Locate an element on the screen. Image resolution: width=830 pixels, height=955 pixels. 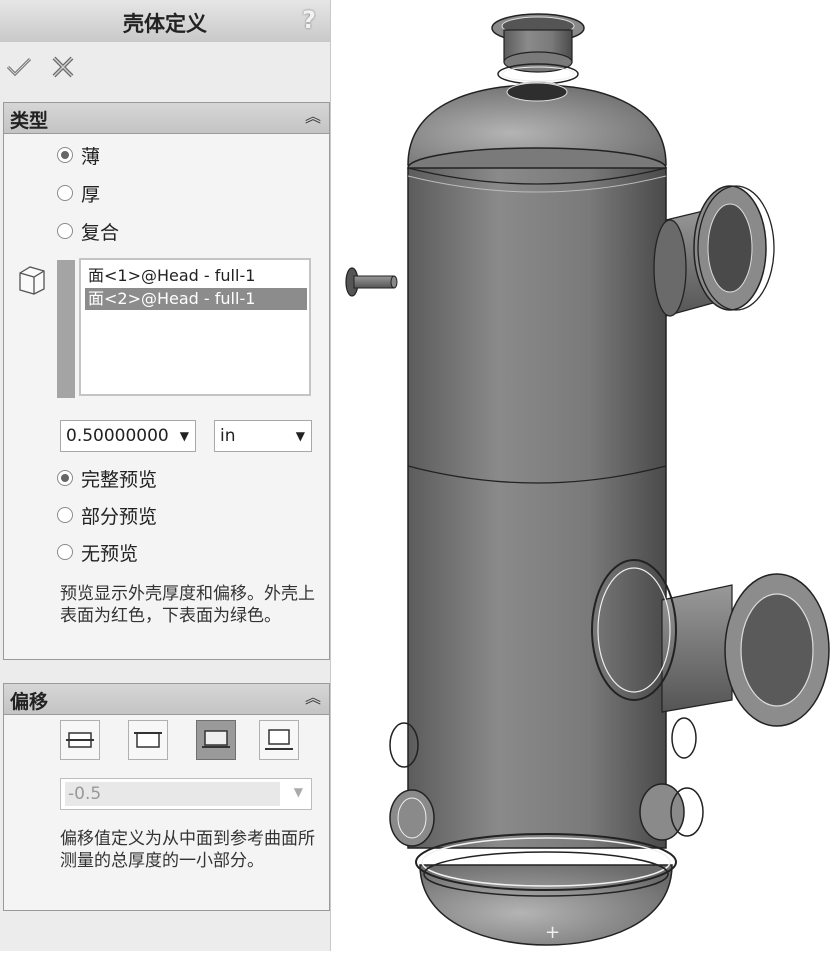
offset-bottom-icon is located at coordinates (216, 739).